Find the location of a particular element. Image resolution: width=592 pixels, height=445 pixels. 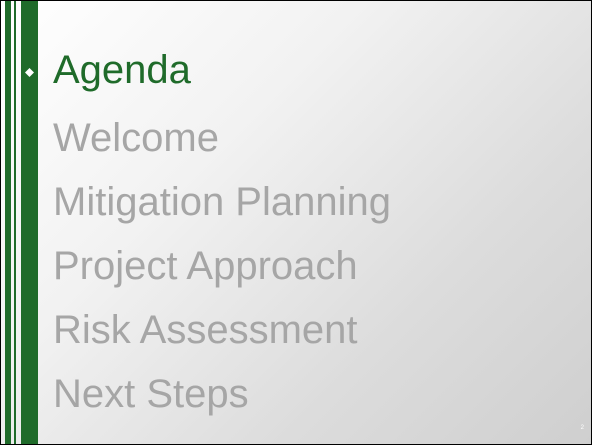

agenda-item-project-approach: Project Approach is located at coordinates (205, 266).